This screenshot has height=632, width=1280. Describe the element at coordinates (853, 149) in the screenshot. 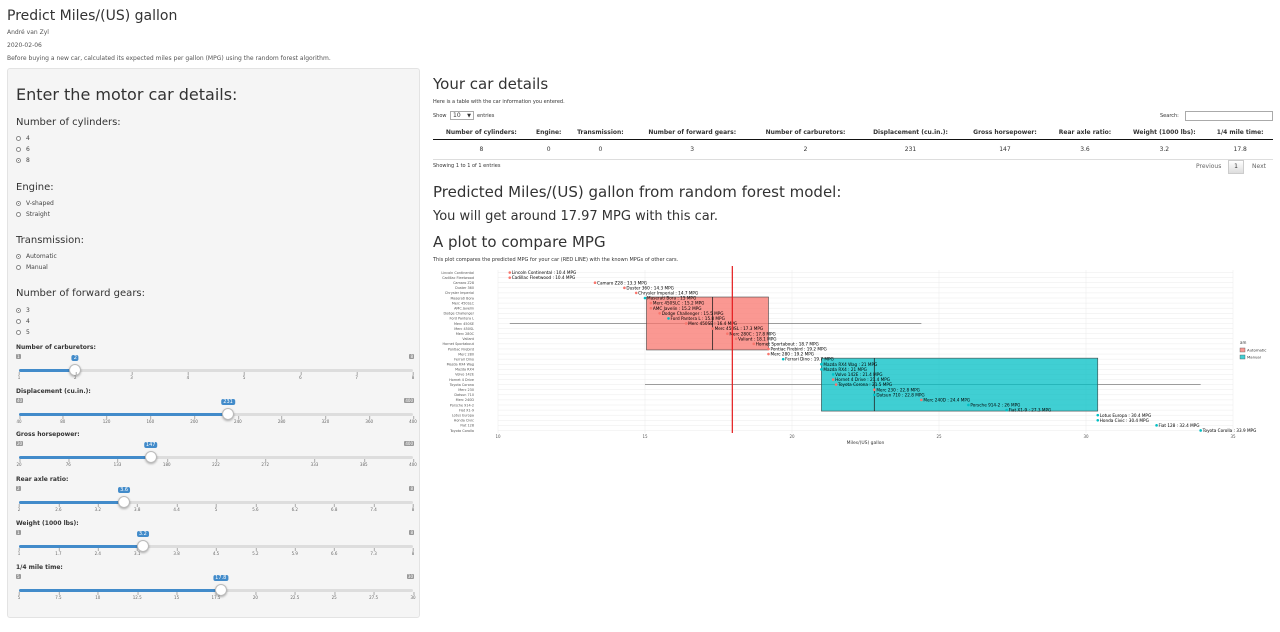

I see `table-row: 8 0 0 3 2 231 147 3.6 3.2 17.8` at that location.